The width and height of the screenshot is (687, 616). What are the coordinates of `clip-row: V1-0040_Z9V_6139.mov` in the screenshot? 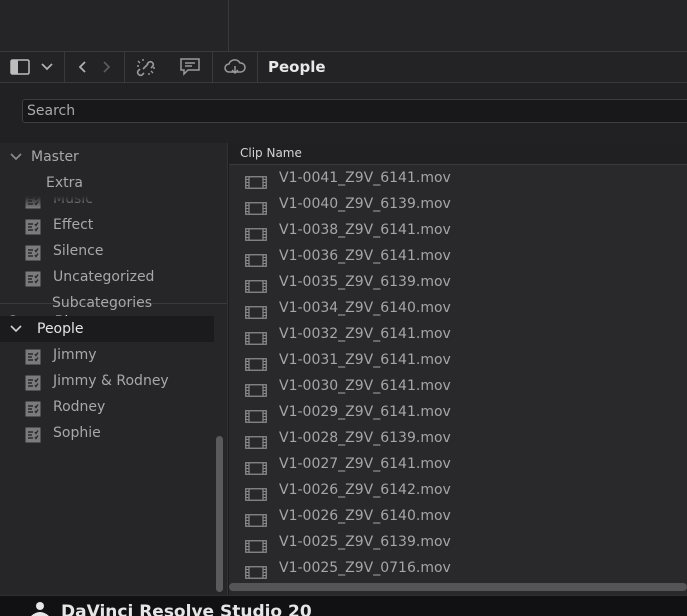 It's located at (458, 204).